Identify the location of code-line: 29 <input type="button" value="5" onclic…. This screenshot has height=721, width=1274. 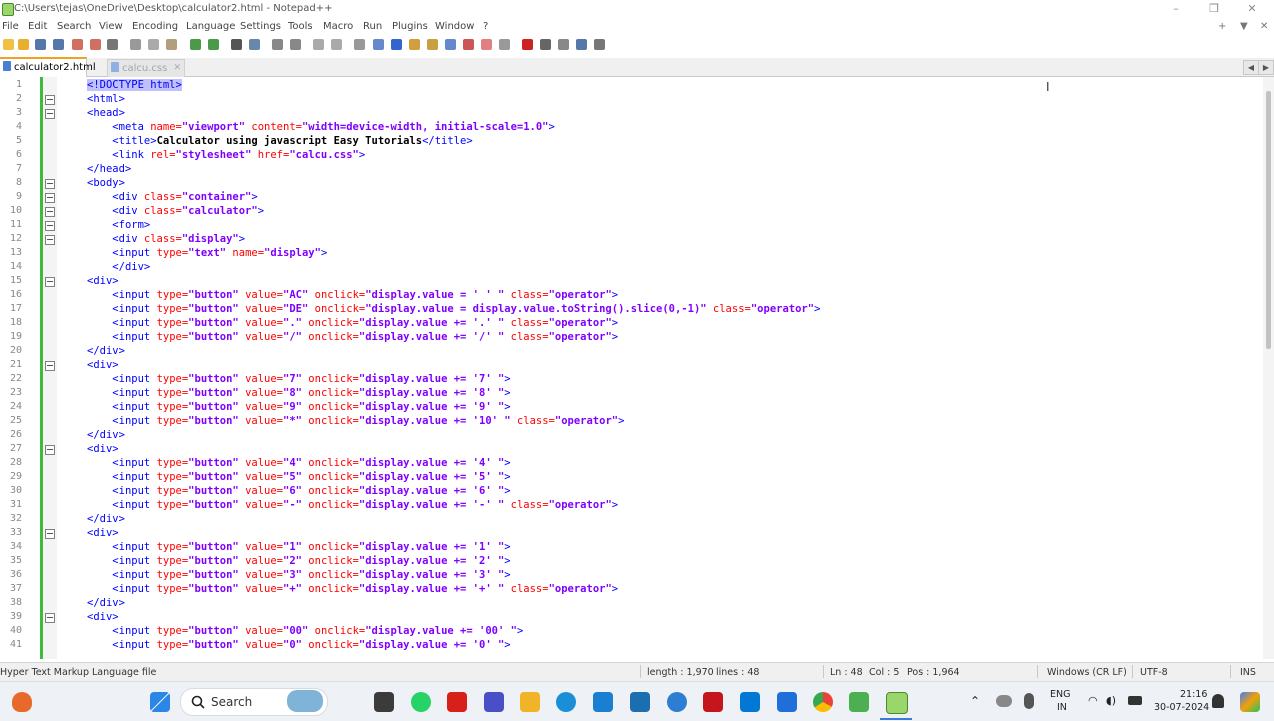
(630, 477).